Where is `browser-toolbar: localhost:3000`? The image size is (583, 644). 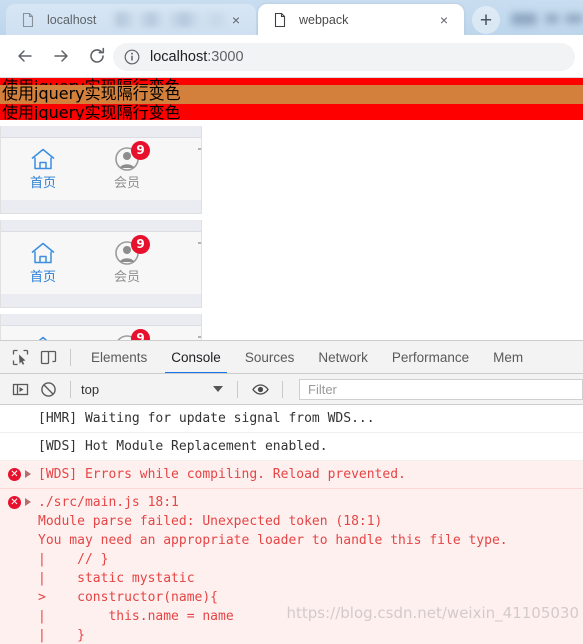 browser-toolbar: localhost:3000 is located at coordinates (291, 56).